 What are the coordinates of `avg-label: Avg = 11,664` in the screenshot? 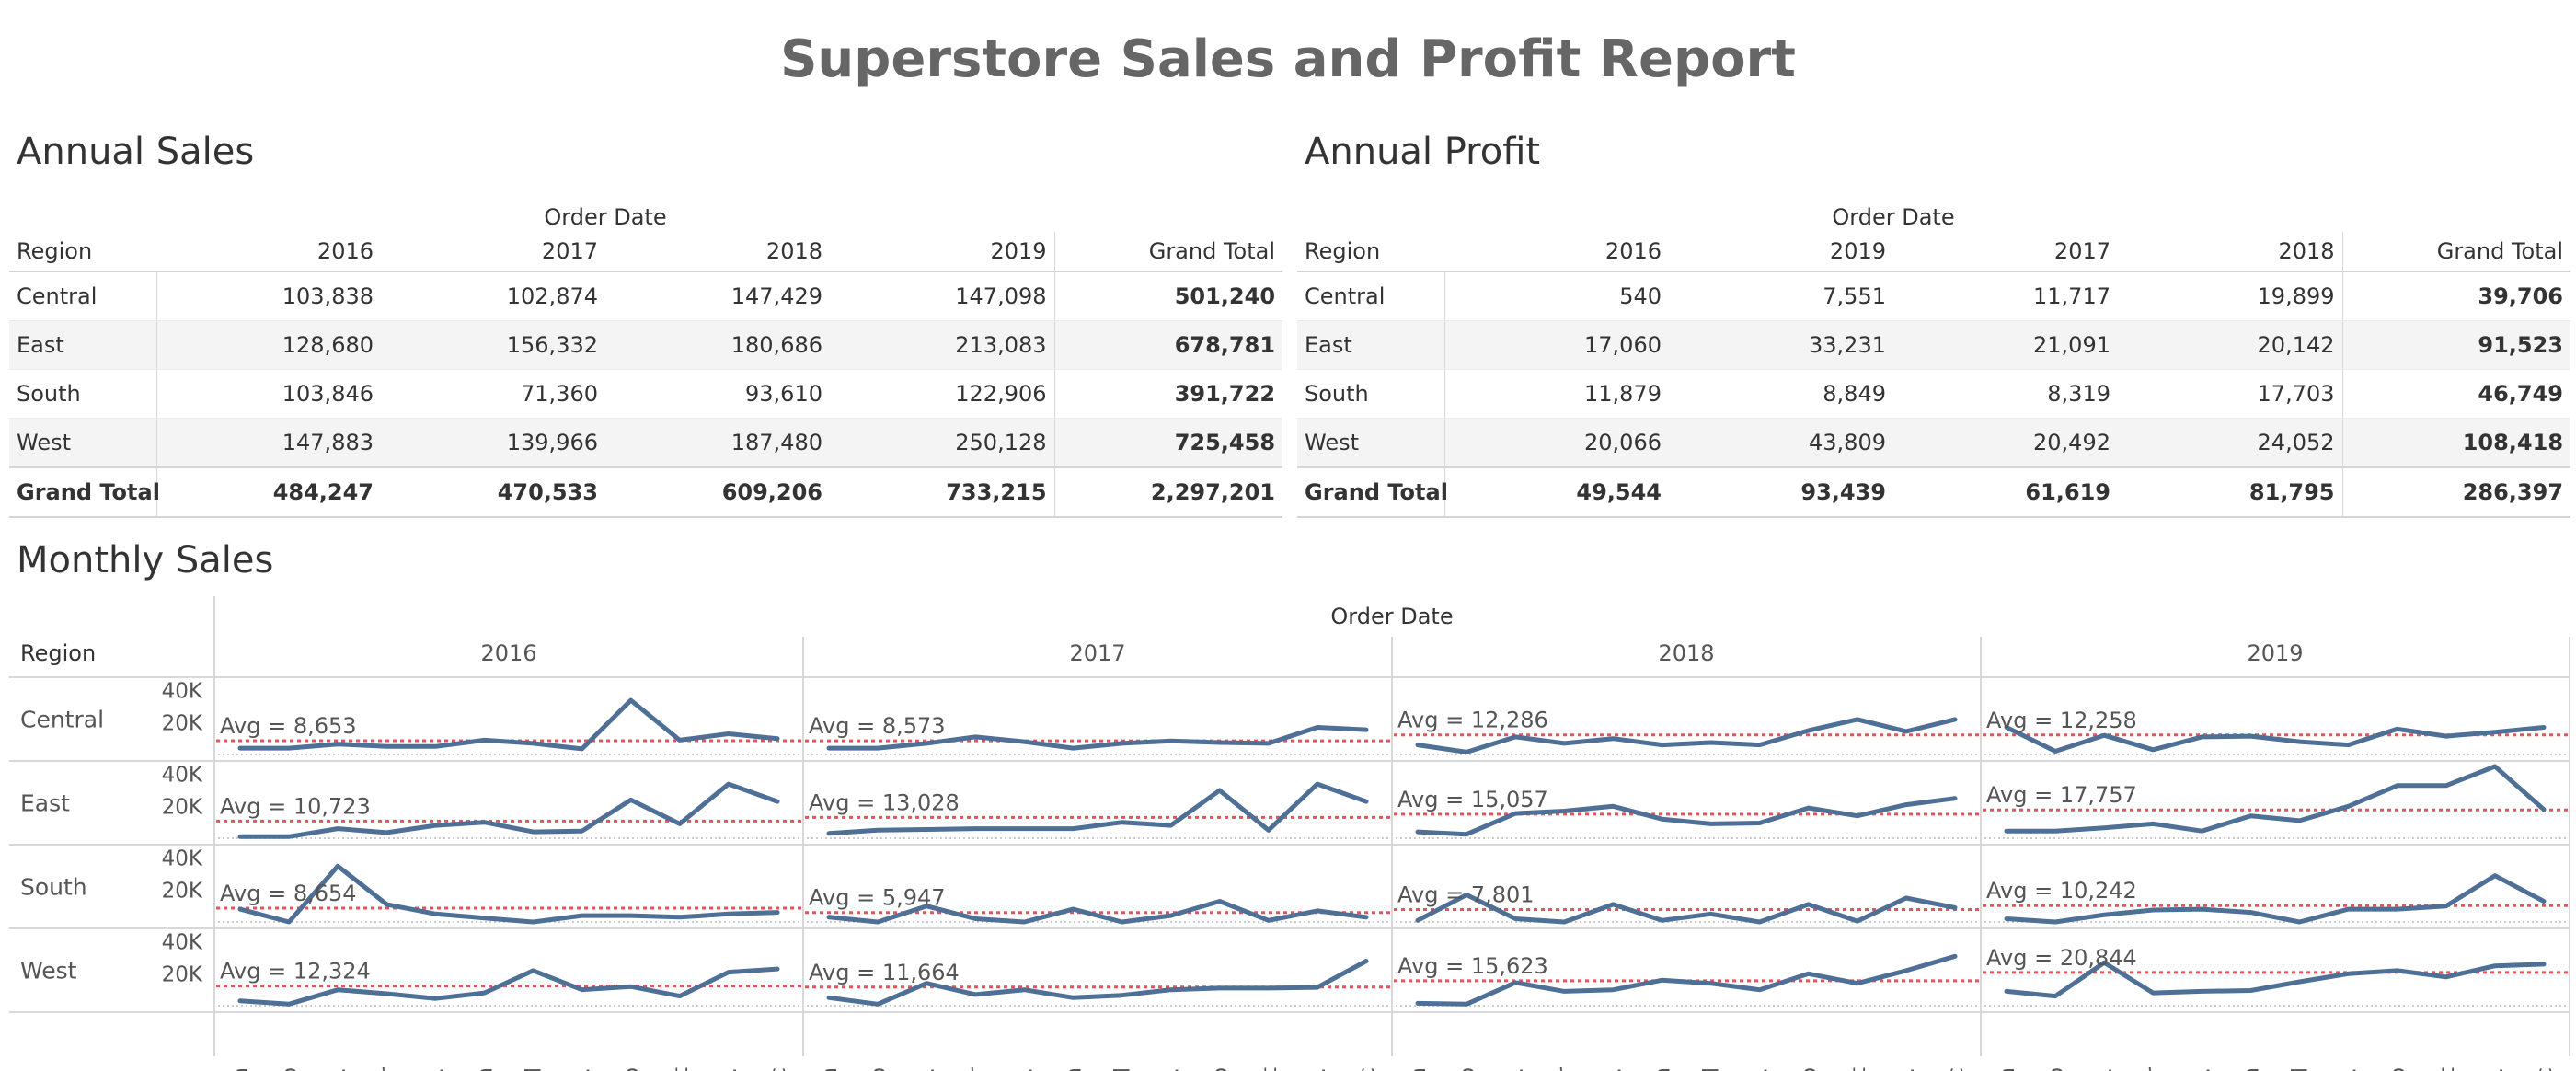 It's located at (884, 972).